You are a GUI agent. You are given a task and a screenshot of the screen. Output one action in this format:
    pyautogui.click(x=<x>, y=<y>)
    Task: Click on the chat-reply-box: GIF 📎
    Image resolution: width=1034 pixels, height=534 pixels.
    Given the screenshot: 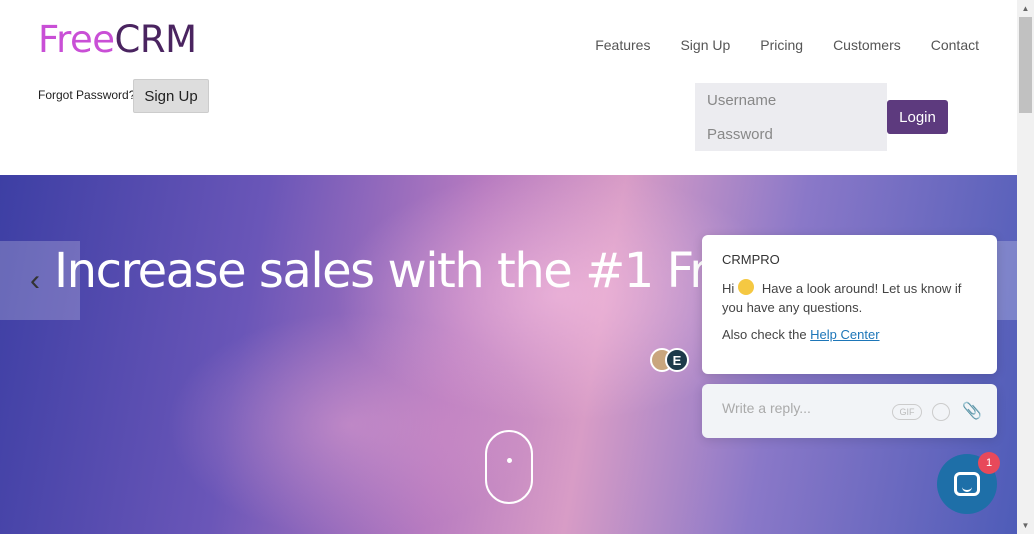 What is the action you would take?
    pyautogui.click(x=849, y=411)
    